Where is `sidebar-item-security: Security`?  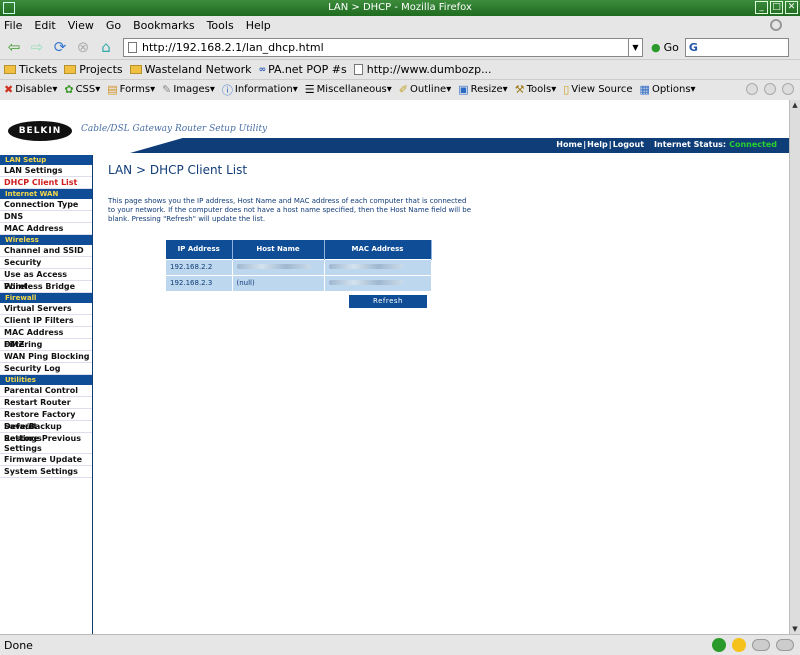 sidebar-item-security: Security is located at coordinates (46, 263).